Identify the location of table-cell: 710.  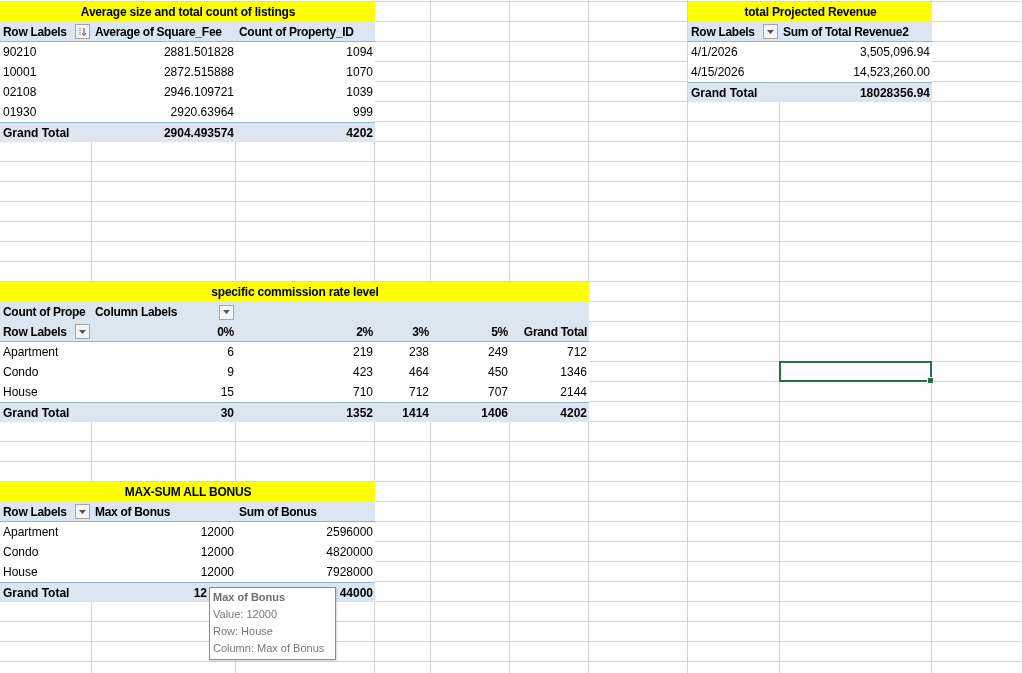
(362, 392).